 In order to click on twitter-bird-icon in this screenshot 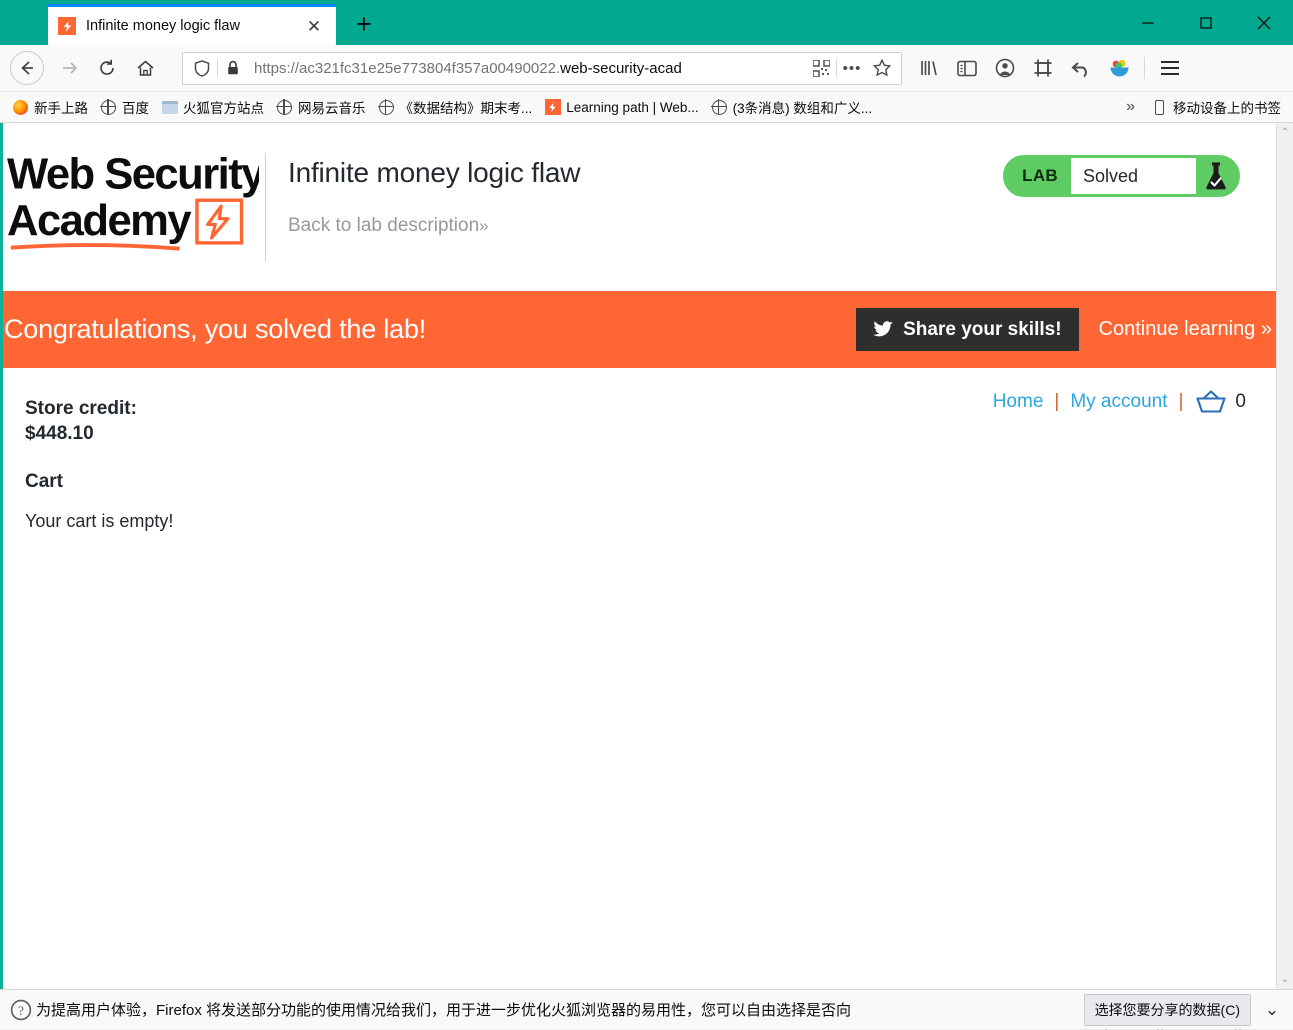, I will do `click(883, 329)`.